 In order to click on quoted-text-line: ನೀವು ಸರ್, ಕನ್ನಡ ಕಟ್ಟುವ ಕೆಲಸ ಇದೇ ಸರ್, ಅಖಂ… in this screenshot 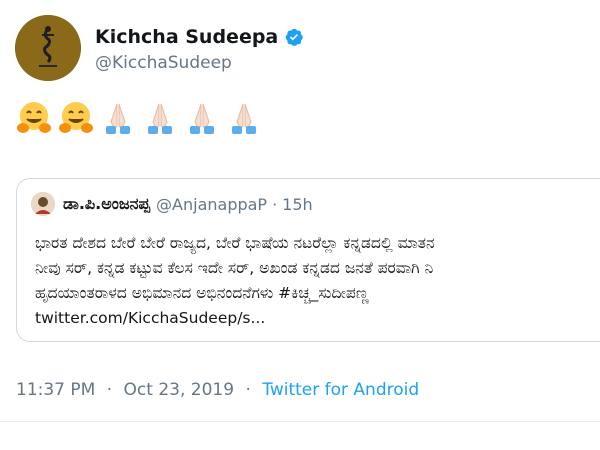, I will do `click(234, 268)`.